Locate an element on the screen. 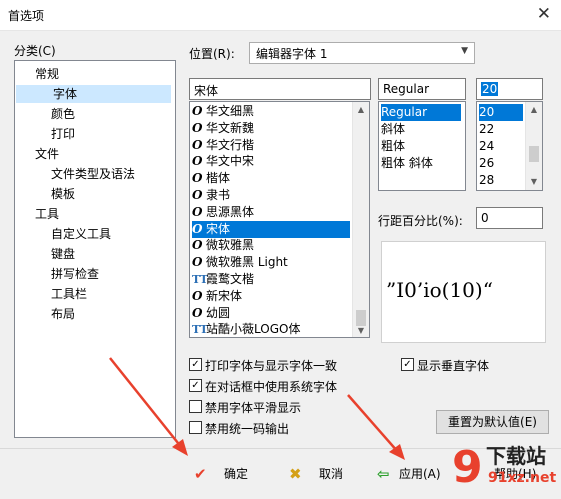  logo-mark-icon: 9 is located at coordinates (467, 467).